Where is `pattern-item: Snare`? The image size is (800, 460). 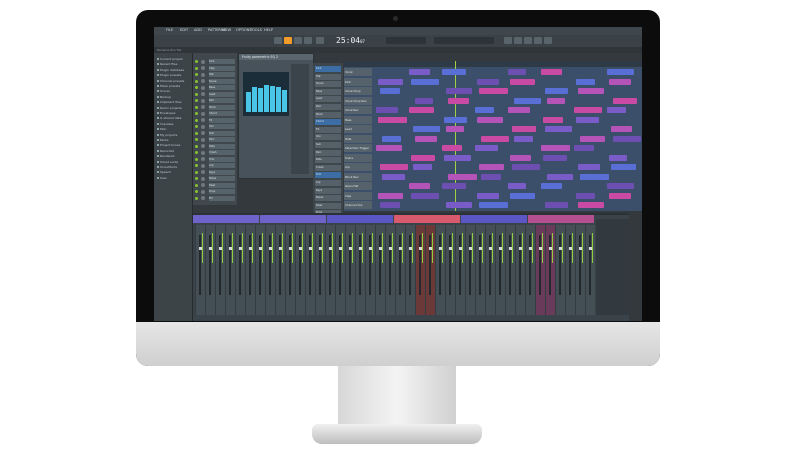 pattern-item: Snare is located at coordinates (328, 84).